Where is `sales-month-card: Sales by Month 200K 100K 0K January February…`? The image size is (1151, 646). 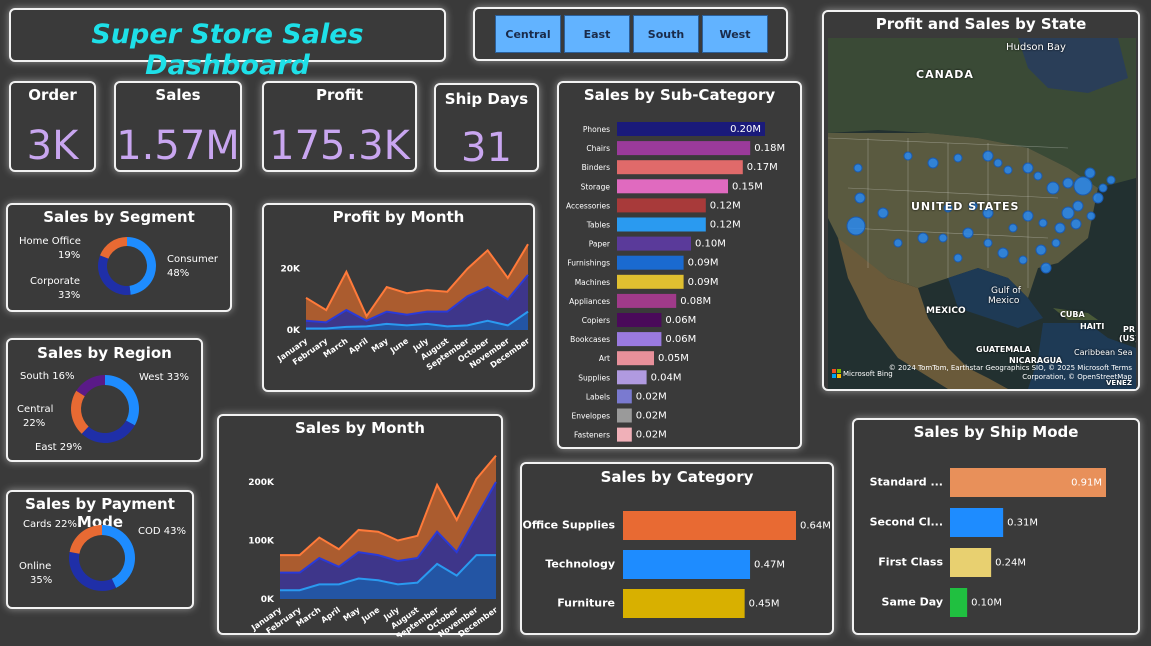
sales-month-card: Sales by Month 200K 100K 0K January February… is located at coordinates (361, 525).